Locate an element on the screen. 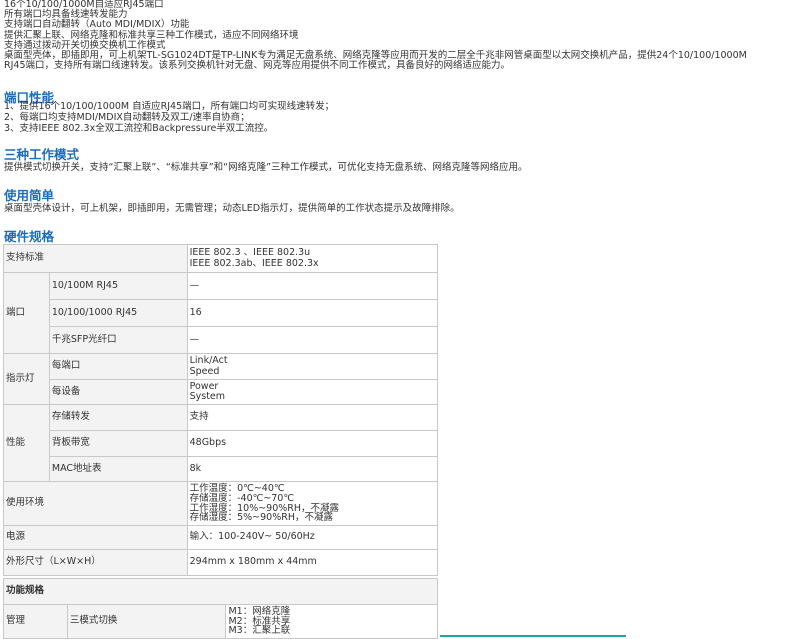 Image resolution: width=800 pixels, height=639 pixels. row-sublabel: 背板带宽 is located at coordinates (118, 443).